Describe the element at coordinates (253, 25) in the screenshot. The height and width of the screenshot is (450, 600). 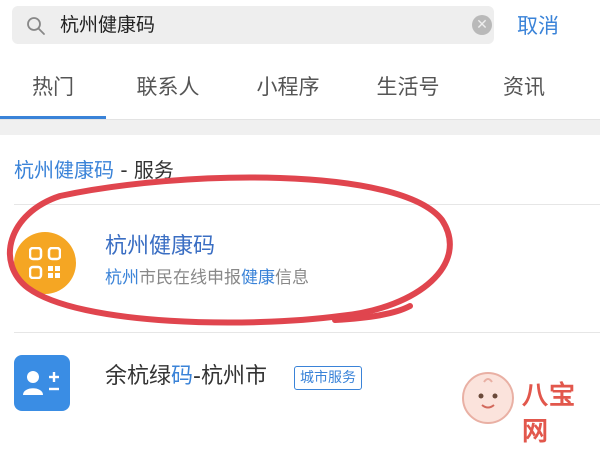
I see `search-bar: 杭州健康码 ✕` at that location.